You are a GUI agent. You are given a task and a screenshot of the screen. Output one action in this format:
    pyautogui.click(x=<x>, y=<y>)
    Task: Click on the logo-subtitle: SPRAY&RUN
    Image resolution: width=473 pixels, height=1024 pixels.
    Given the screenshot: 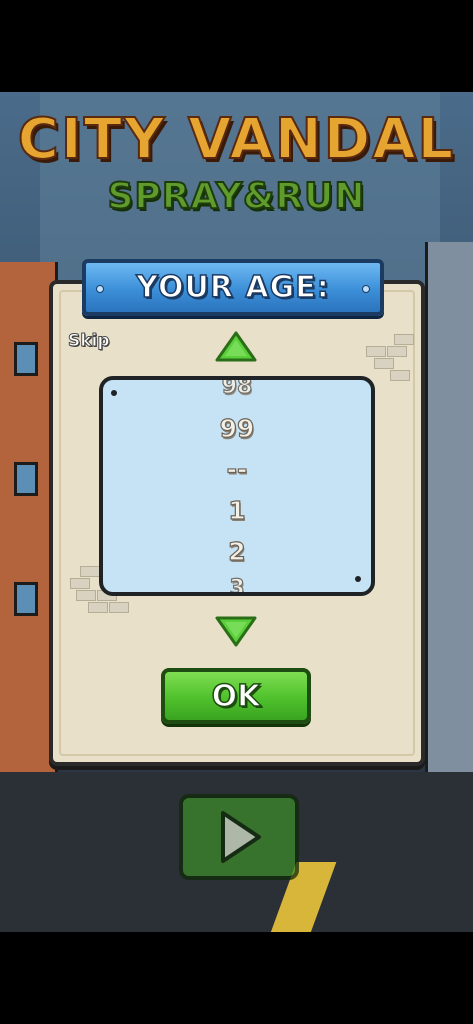 What is the action you would take?
    pyautogui.click(x=236, y=196)
    